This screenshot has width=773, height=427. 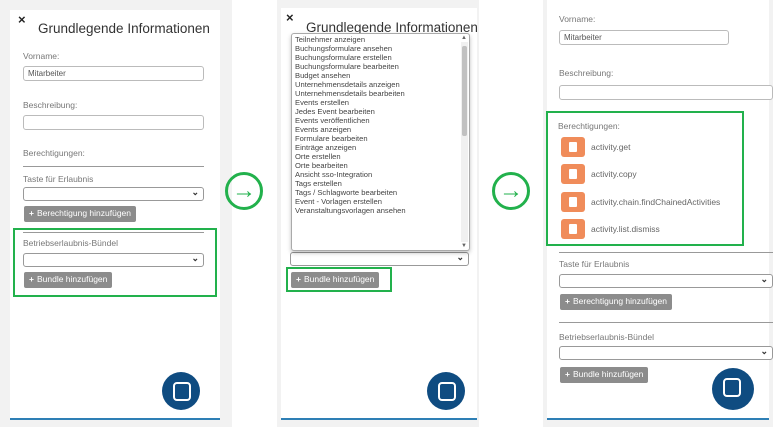 What do you see at coordinates (464, 91) in the screenshot?
I see `scrollbar-thumb` at bounding box center [464, 91].